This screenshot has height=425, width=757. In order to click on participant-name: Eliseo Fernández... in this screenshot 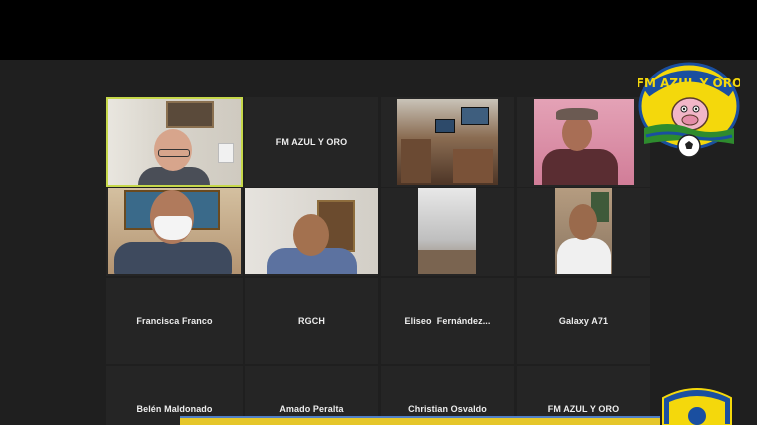, I will do `click(447, 321)`.